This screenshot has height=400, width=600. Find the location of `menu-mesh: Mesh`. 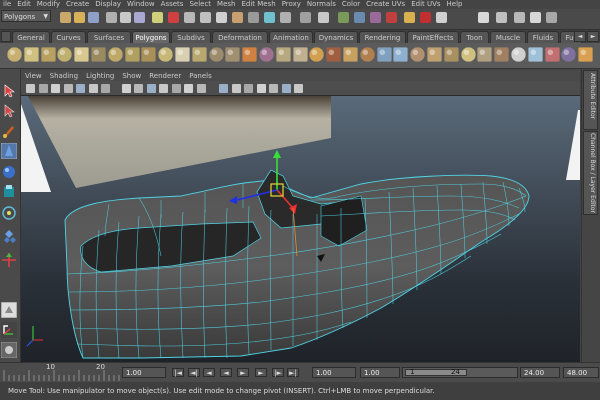

menu-mesh: Mesh is located at coordinates (226, 4).